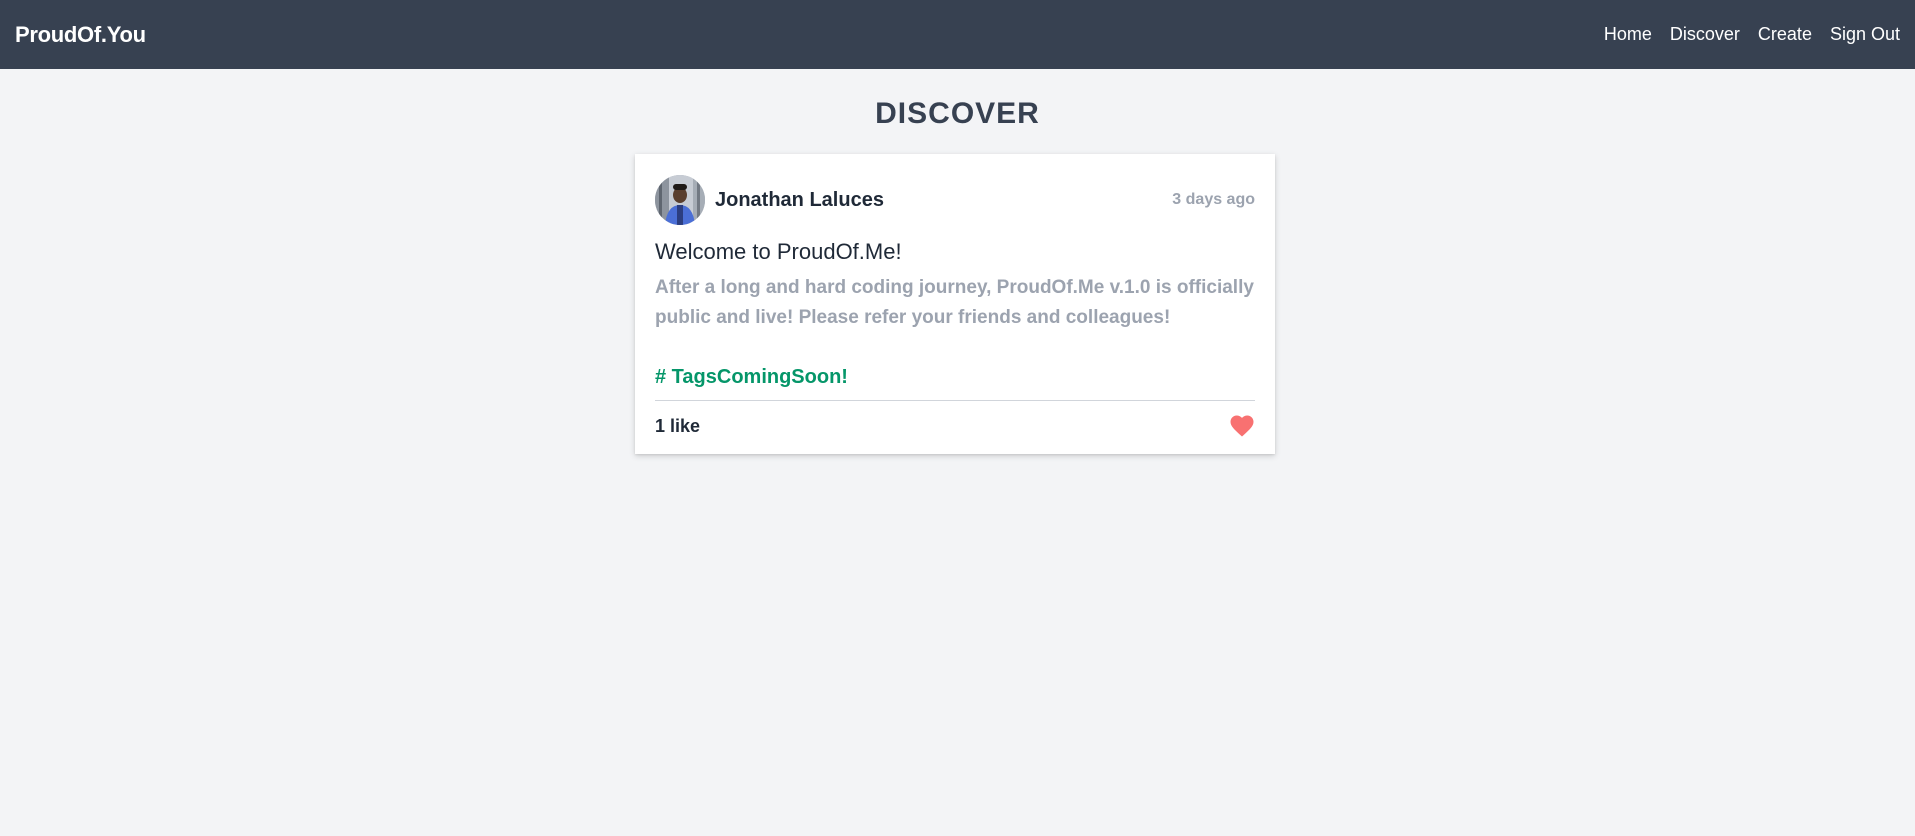 The height and width of the screenshot is (836, 1915). Describe the element at coordinates (957, 113) in the screenshot. I see `page-title: DISCOVER` at that location.